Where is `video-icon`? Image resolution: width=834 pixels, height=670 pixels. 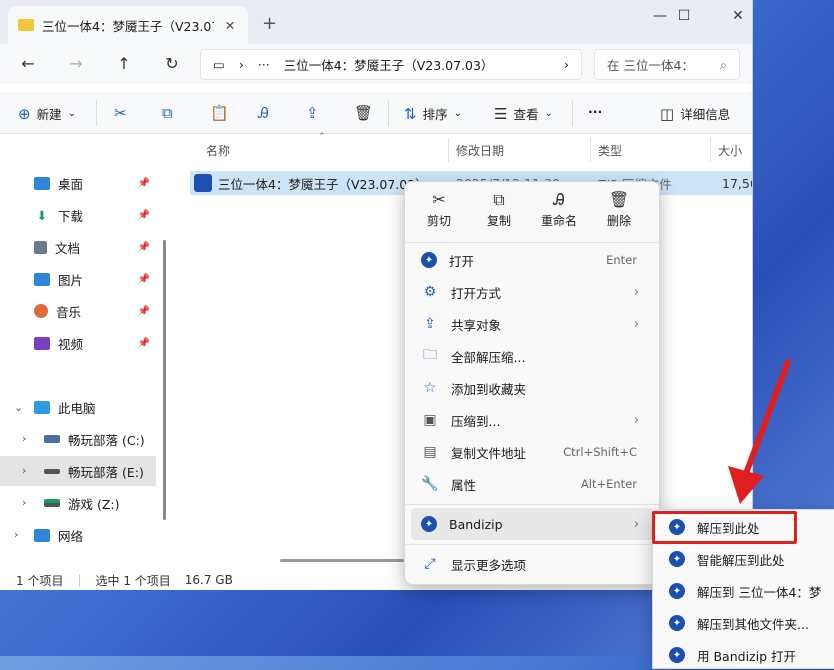
video-icon is located at coordinates (42, 343).